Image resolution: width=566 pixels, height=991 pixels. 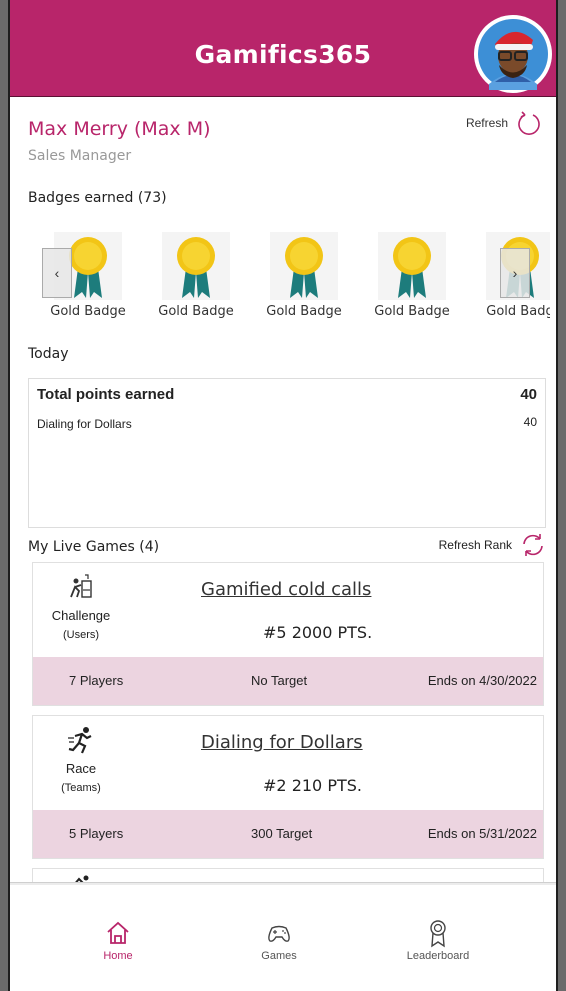 I want to click on avatar-icon, so click(x=513, y=54).